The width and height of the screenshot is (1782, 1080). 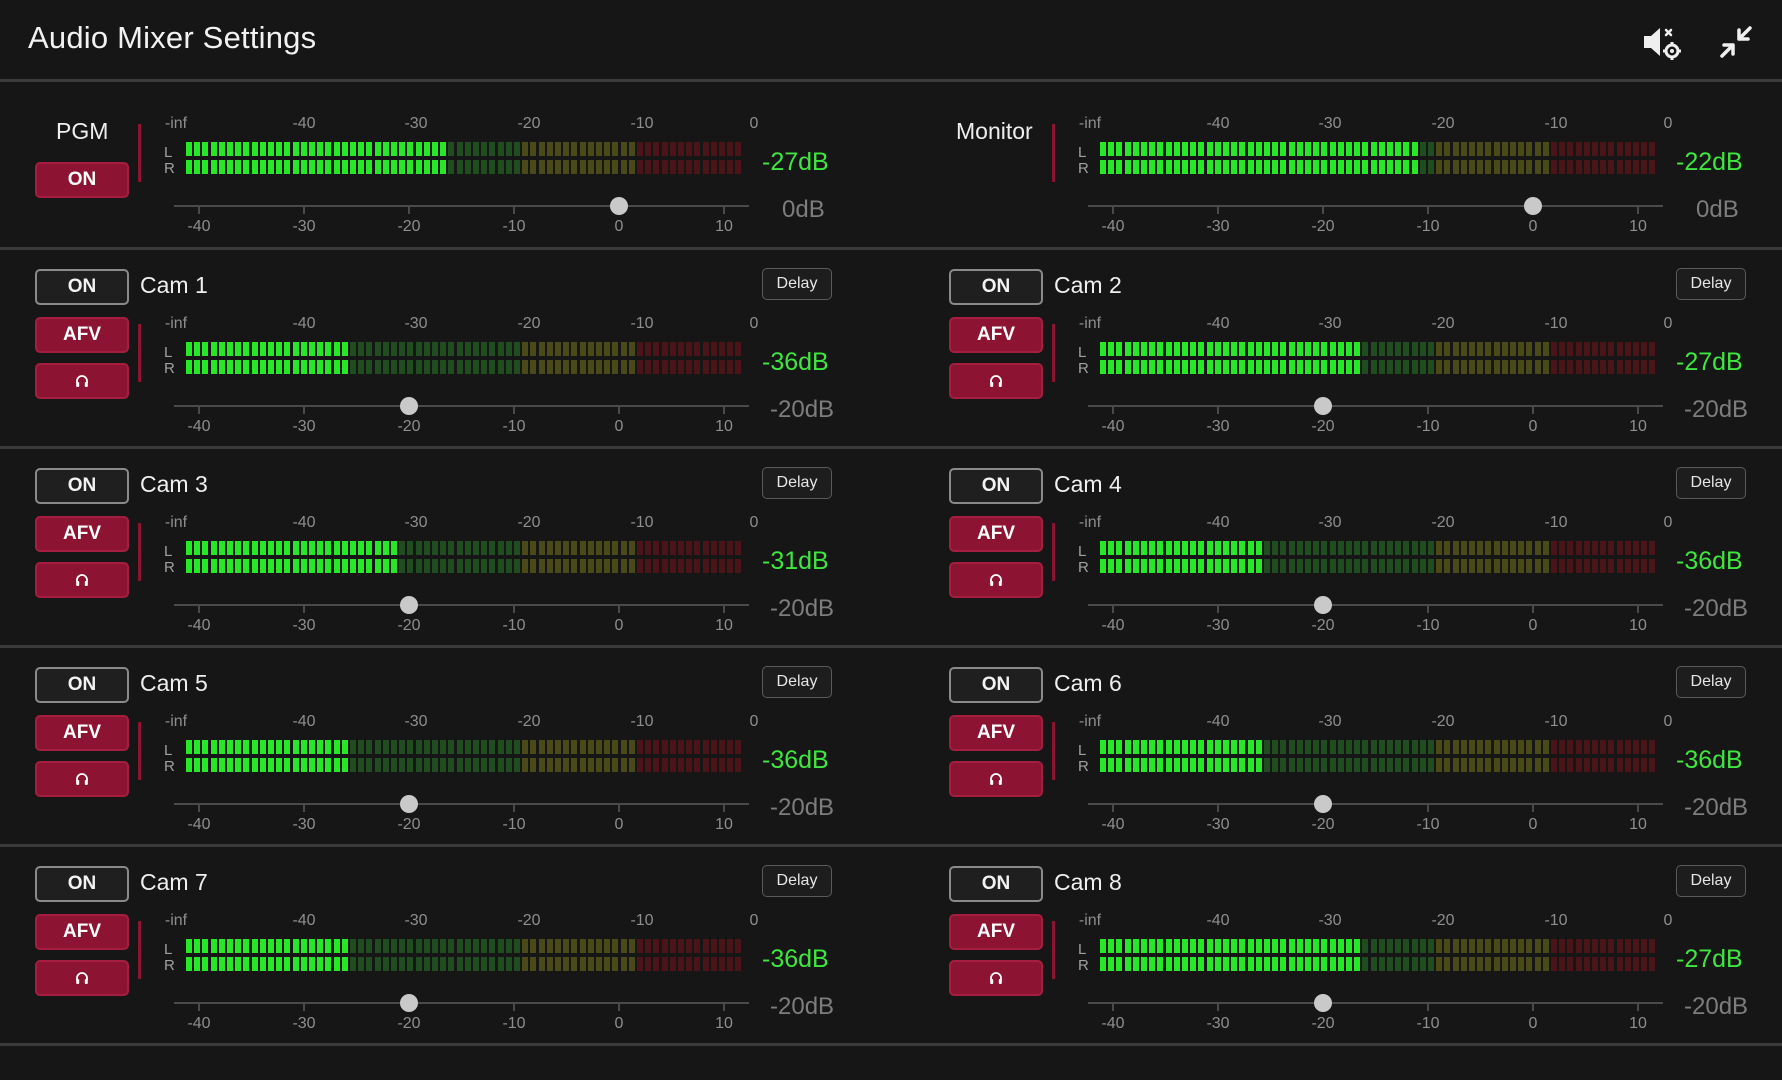 What do you see at coordinates (1717, 209) in the screenshot?
I see `gain-readout: 0dB` at bounding box center [1717, 209].